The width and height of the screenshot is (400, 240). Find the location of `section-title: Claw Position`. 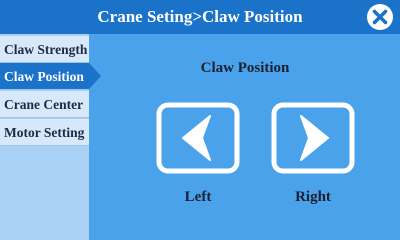

section-title: Claw Position is located at coordinates (245, 68).